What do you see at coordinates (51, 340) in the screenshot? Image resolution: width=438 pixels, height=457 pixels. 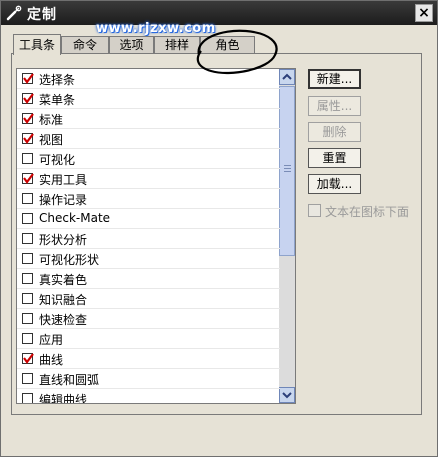 I see `toolbar-item-label: 应用` at bounding box center [51, 340].